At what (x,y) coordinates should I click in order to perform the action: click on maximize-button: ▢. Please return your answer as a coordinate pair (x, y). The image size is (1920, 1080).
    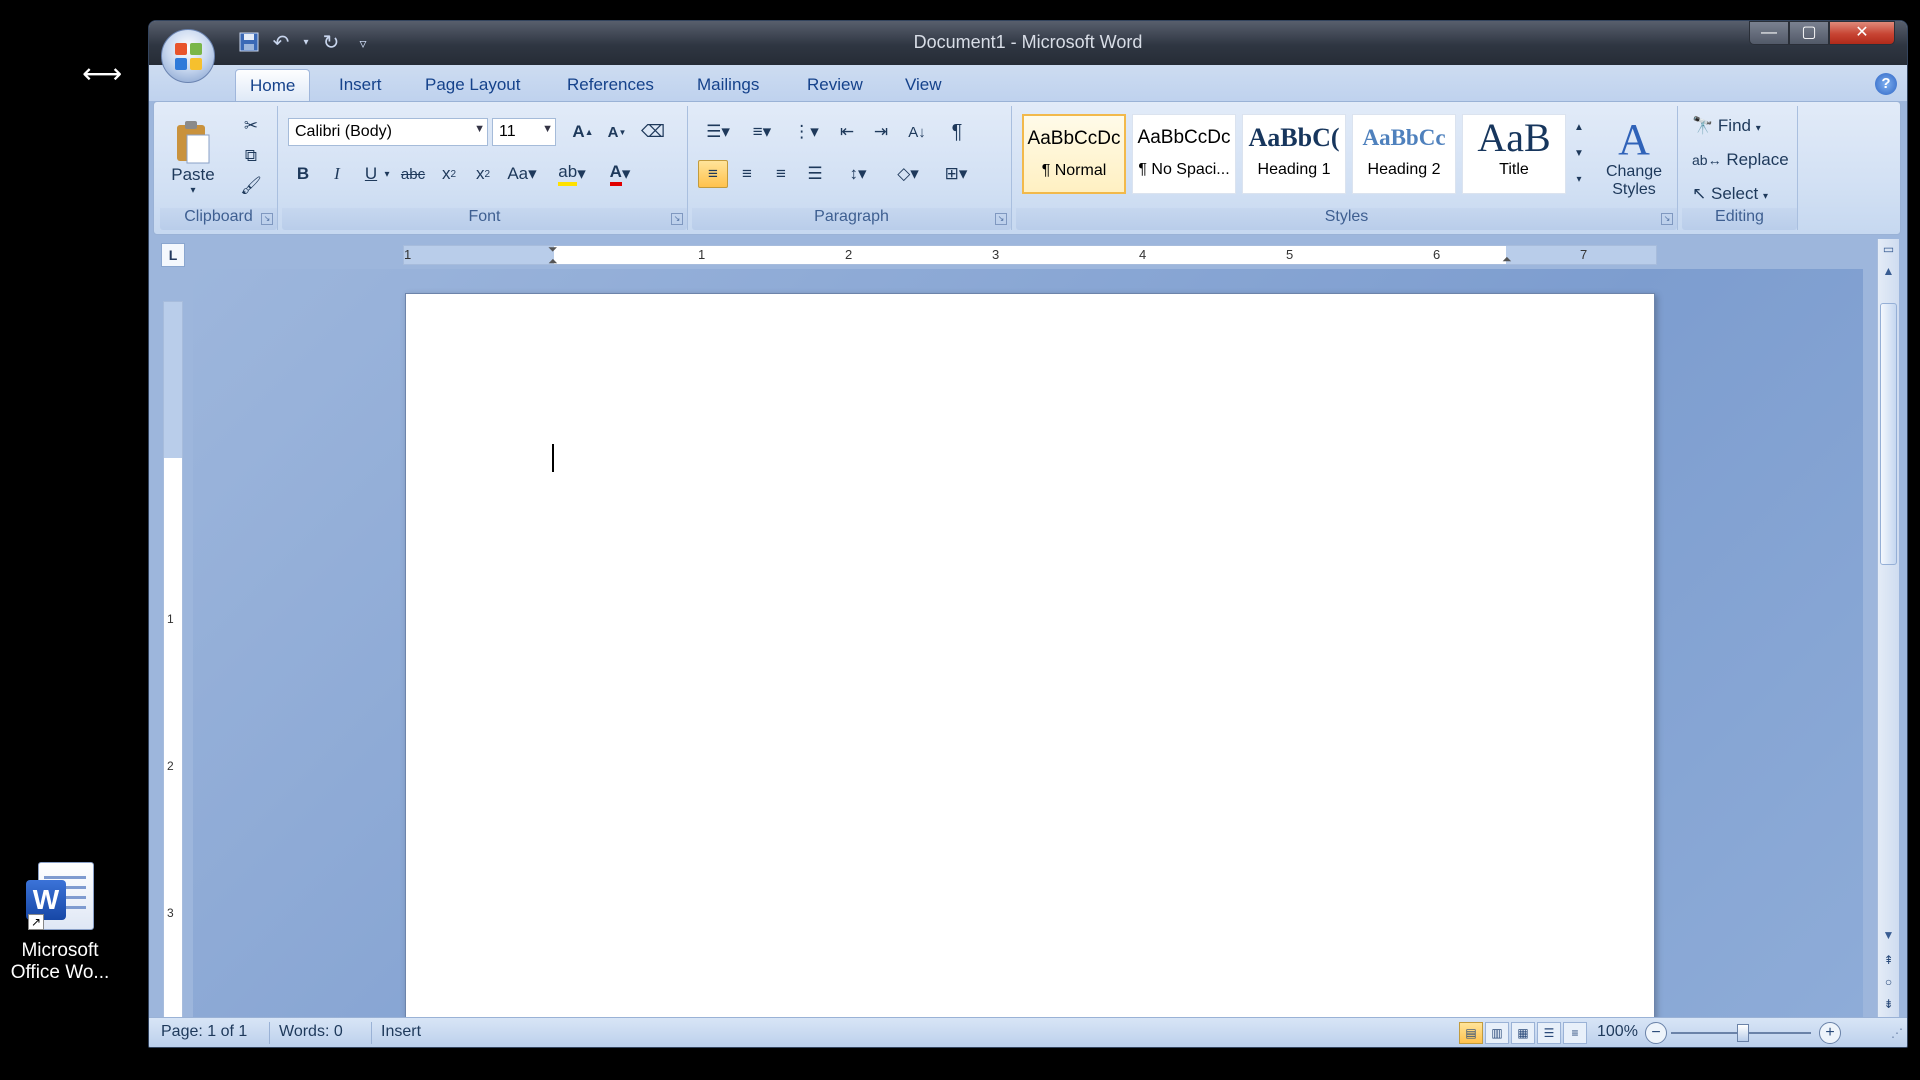
    Looking at the image, I should click on (1809, 33).